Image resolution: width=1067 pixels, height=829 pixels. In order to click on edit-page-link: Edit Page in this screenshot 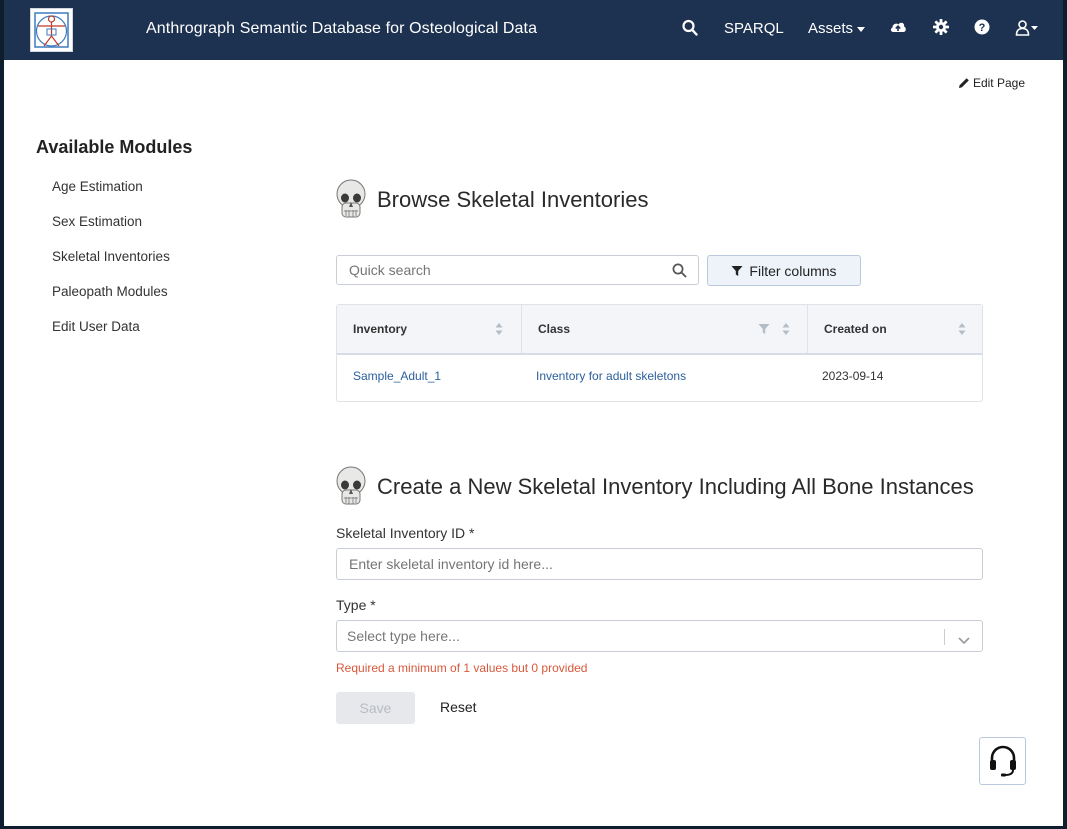, I will do `click(991, 83)`.